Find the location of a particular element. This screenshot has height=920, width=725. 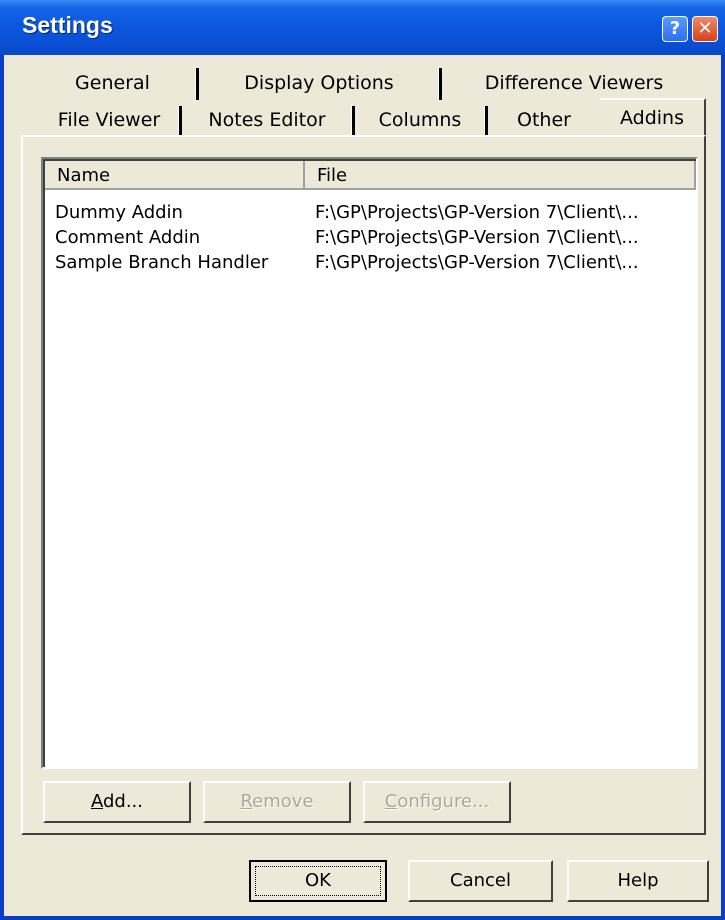

tab-label: Other is located at coordinates (544, 120).